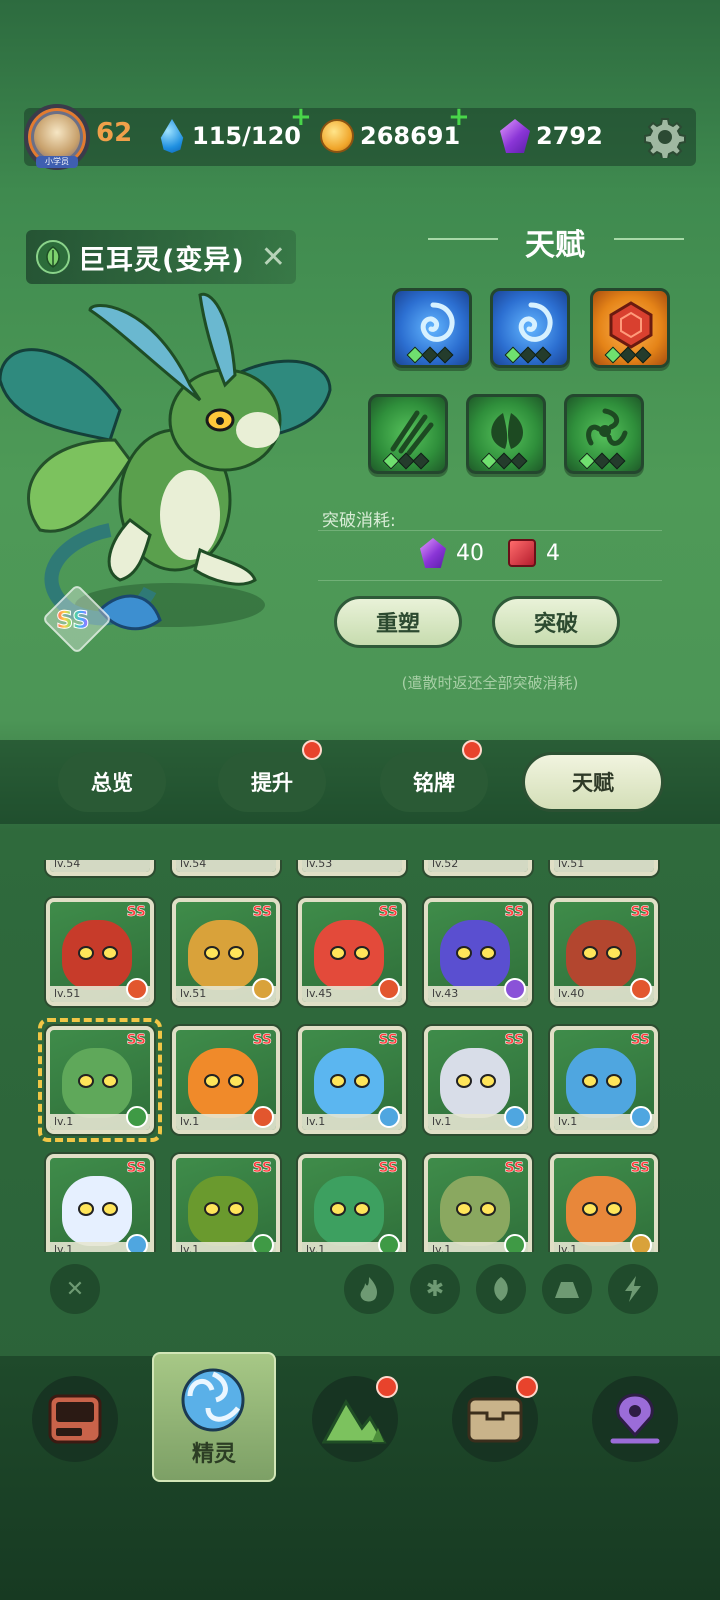 Image resolution: width=720 pixels, height=1600 pixels. Describe the element at coordinates (161, 260) in the screenshot. I see `pet-name: 巨耳灵(变异)` at that location.